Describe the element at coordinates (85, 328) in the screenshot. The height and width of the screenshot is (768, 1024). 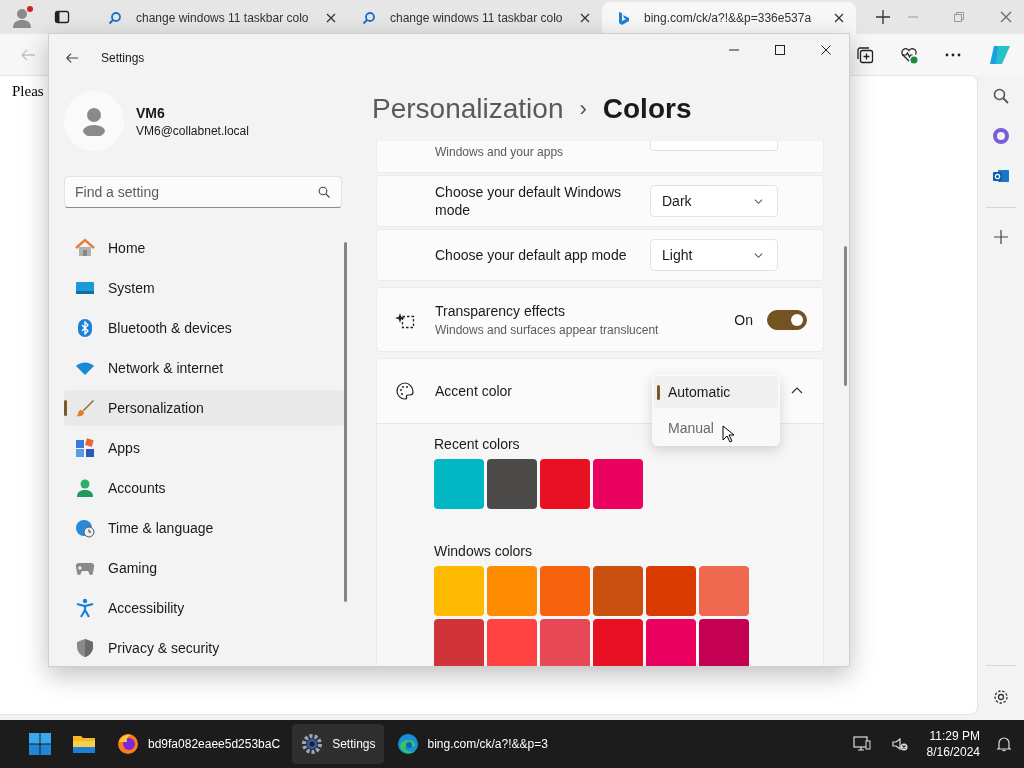
I see `bluetooth-icon` at that location.